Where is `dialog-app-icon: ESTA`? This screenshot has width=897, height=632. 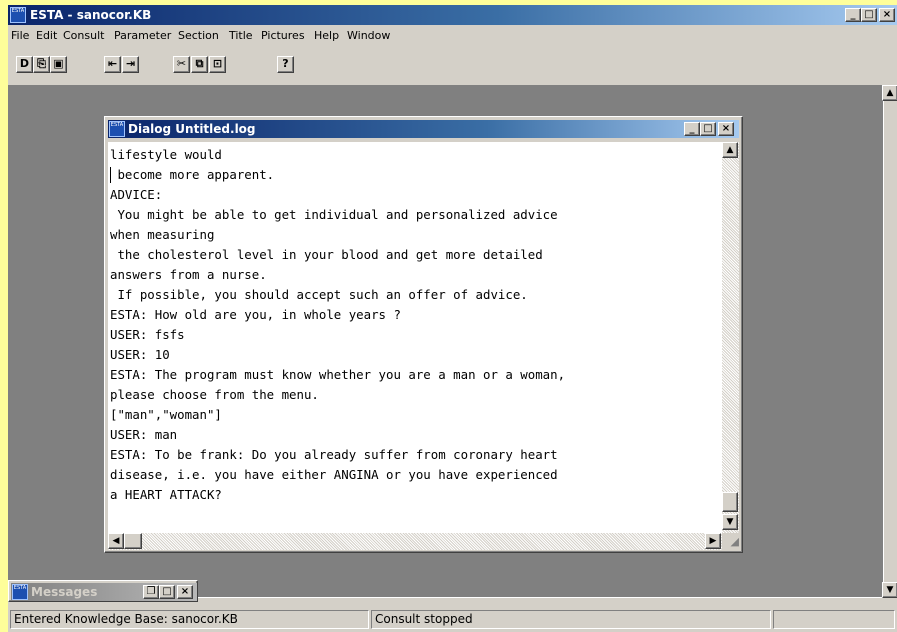
dialog-app-icon: ESTA is located at coordinates (117, 129).